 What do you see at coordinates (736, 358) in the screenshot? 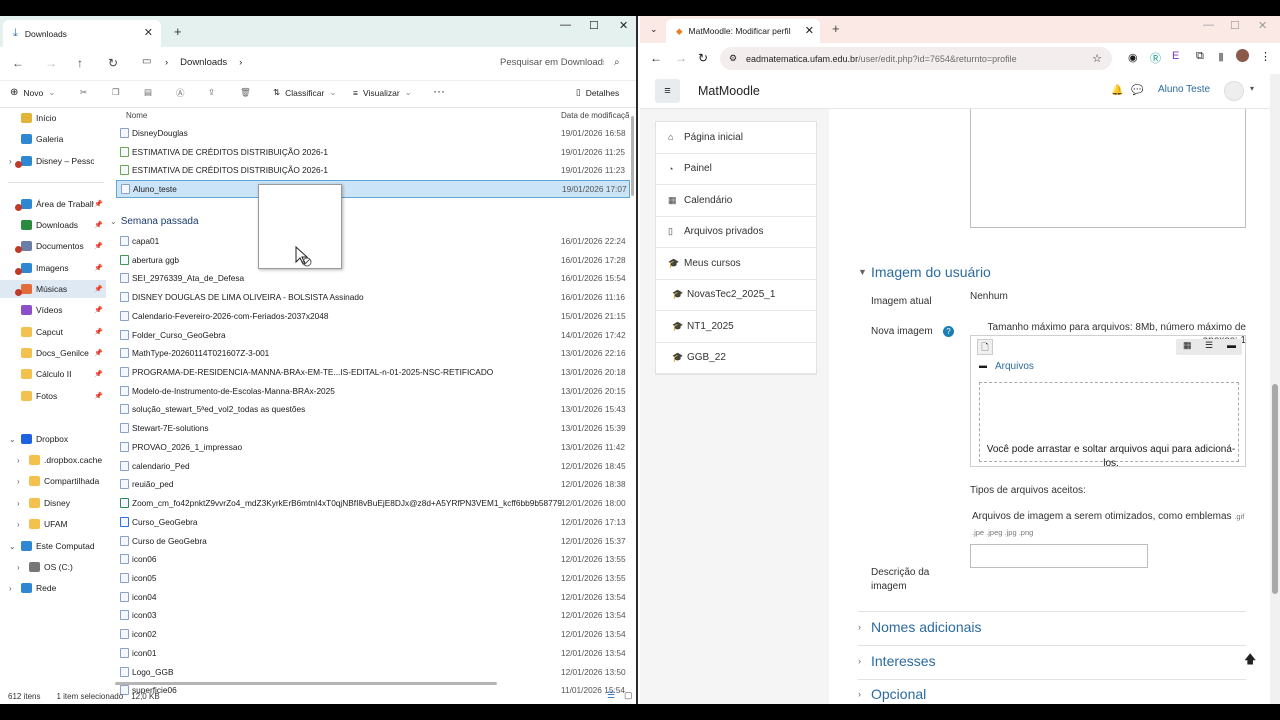
I see `moodle-nav-item: 🎓 GGB_22` at bounding box center [736, 358].